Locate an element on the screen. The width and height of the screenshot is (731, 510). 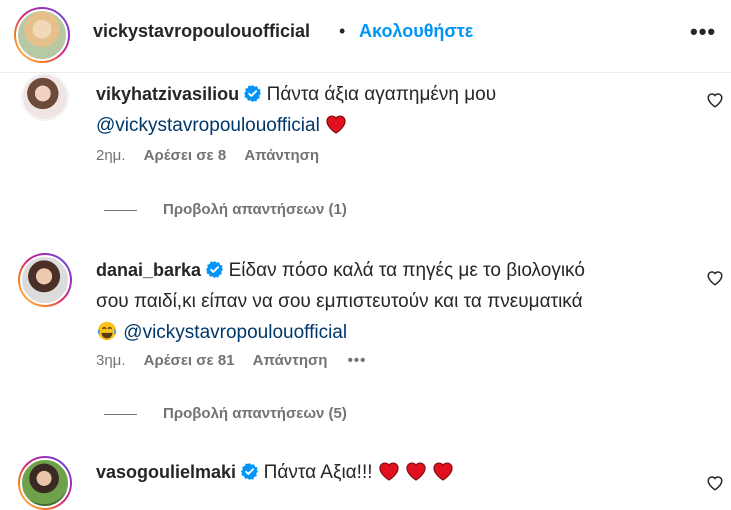
view-replies-label: Προβολή απαντήσεων (5) is located at coordinates (255, 413).